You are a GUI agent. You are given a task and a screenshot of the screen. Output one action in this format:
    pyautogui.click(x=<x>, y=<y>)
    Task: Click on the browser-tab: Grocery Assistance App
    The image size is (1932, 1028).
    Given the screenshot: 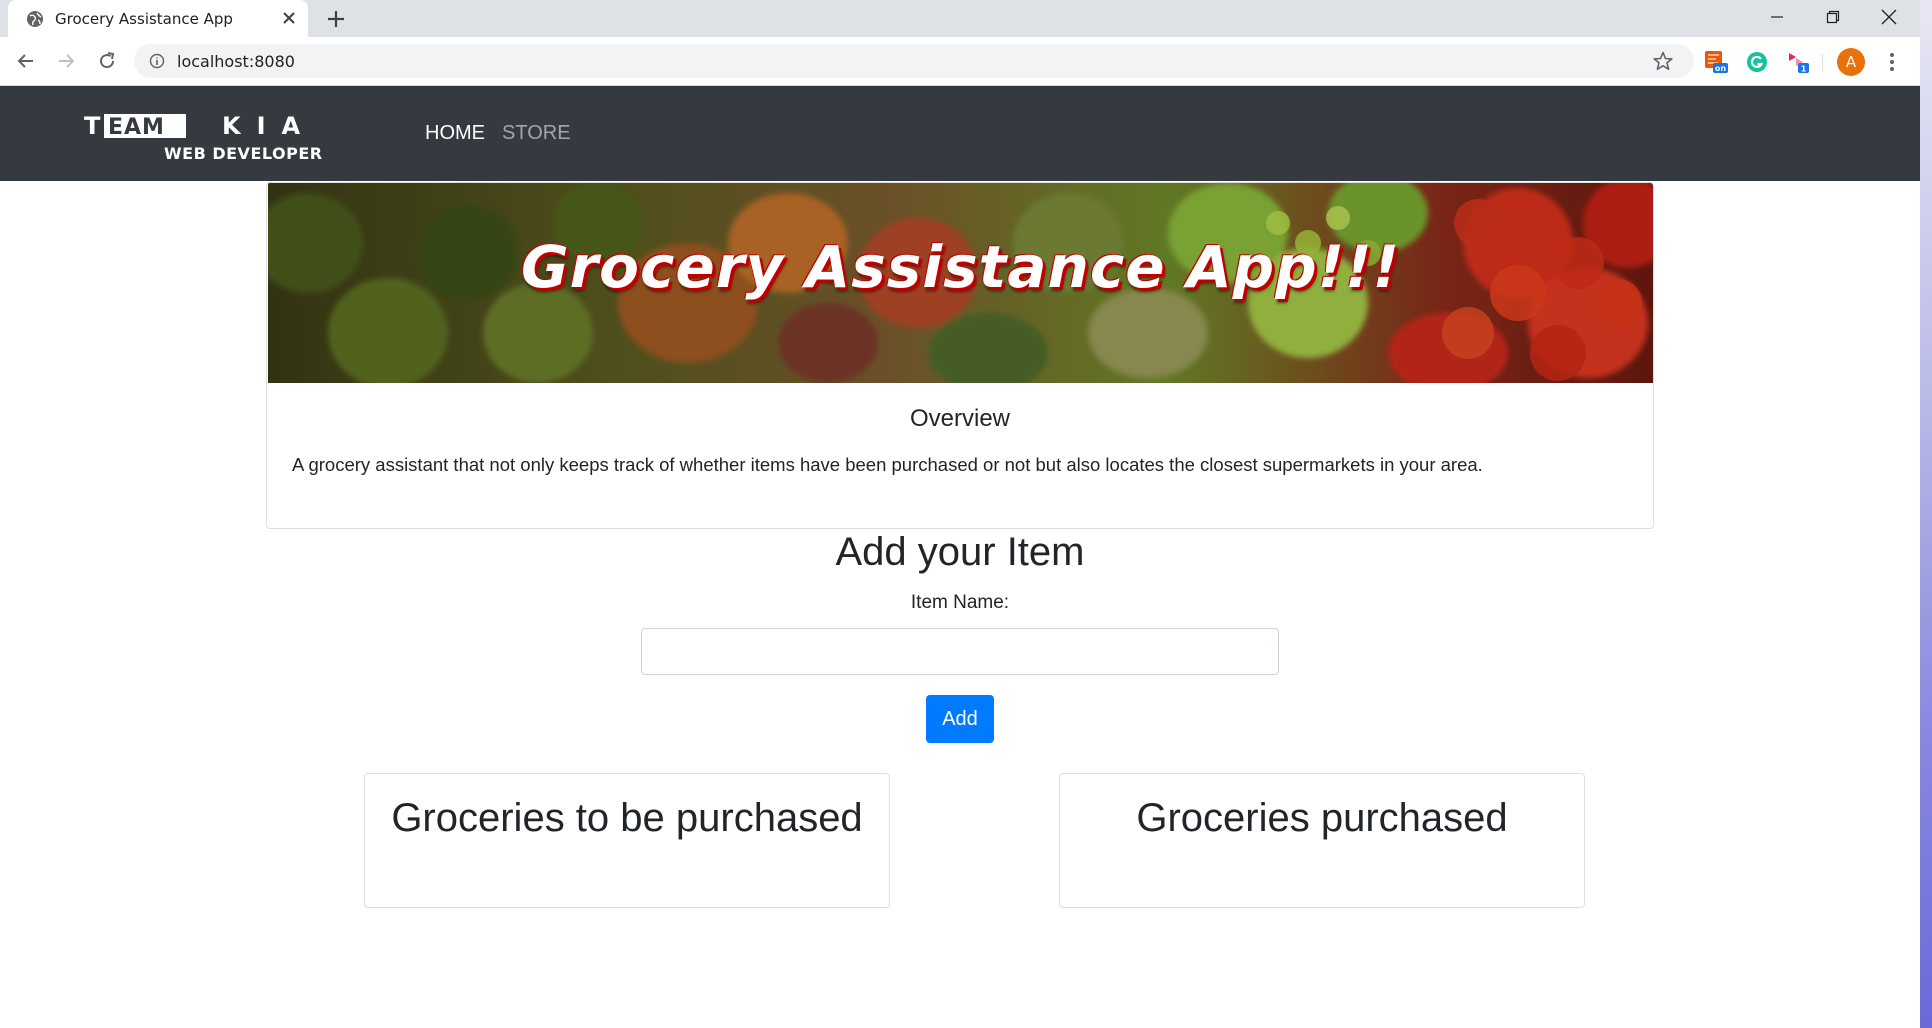 What is the action you would take?
    pyautogui.click(x=158, y=18)
    